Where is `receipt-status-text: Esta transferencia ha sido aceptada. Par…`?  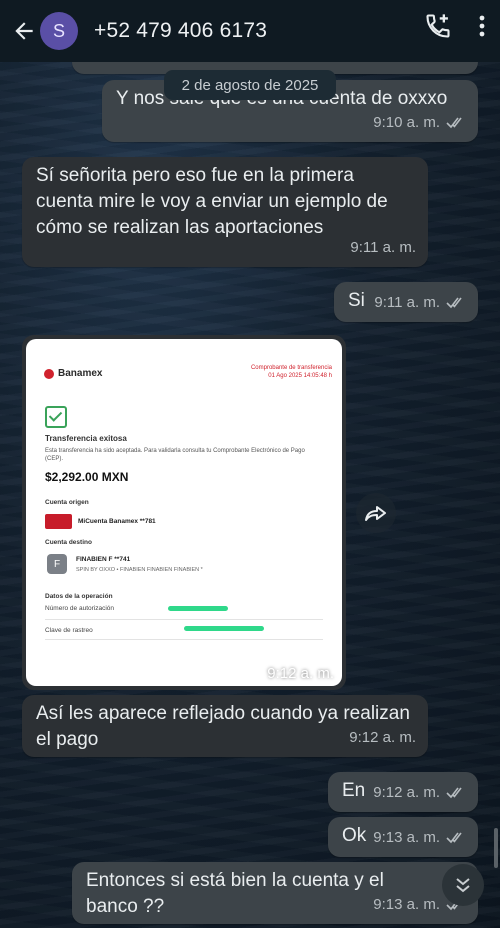
receipt-status-text: Esta transferencia ha sido aceptada. Par… is located at coordinates (175, 455).